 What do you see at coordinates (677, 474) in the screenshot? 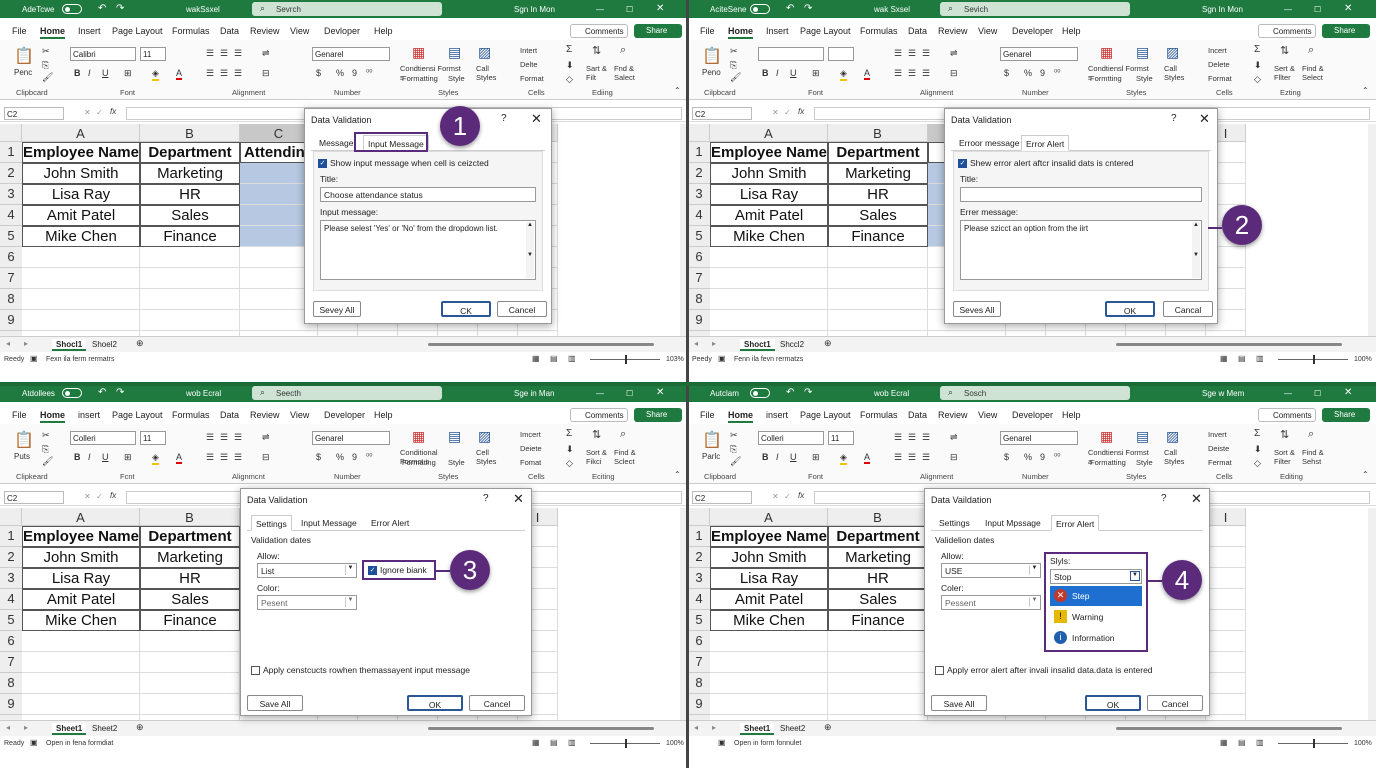
I see `collapse-ribbon-icon: ⌃` at bounding box center [677, 474].